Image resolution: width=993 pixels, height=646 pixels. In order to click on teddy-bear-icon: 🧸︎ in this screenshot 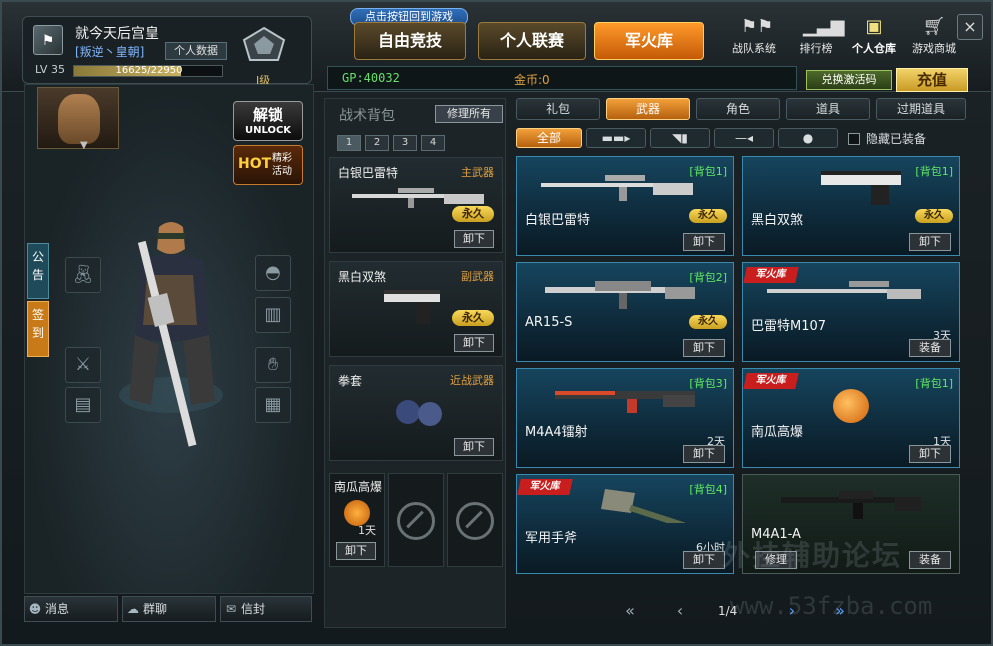, I will do `click(83, 275)`.